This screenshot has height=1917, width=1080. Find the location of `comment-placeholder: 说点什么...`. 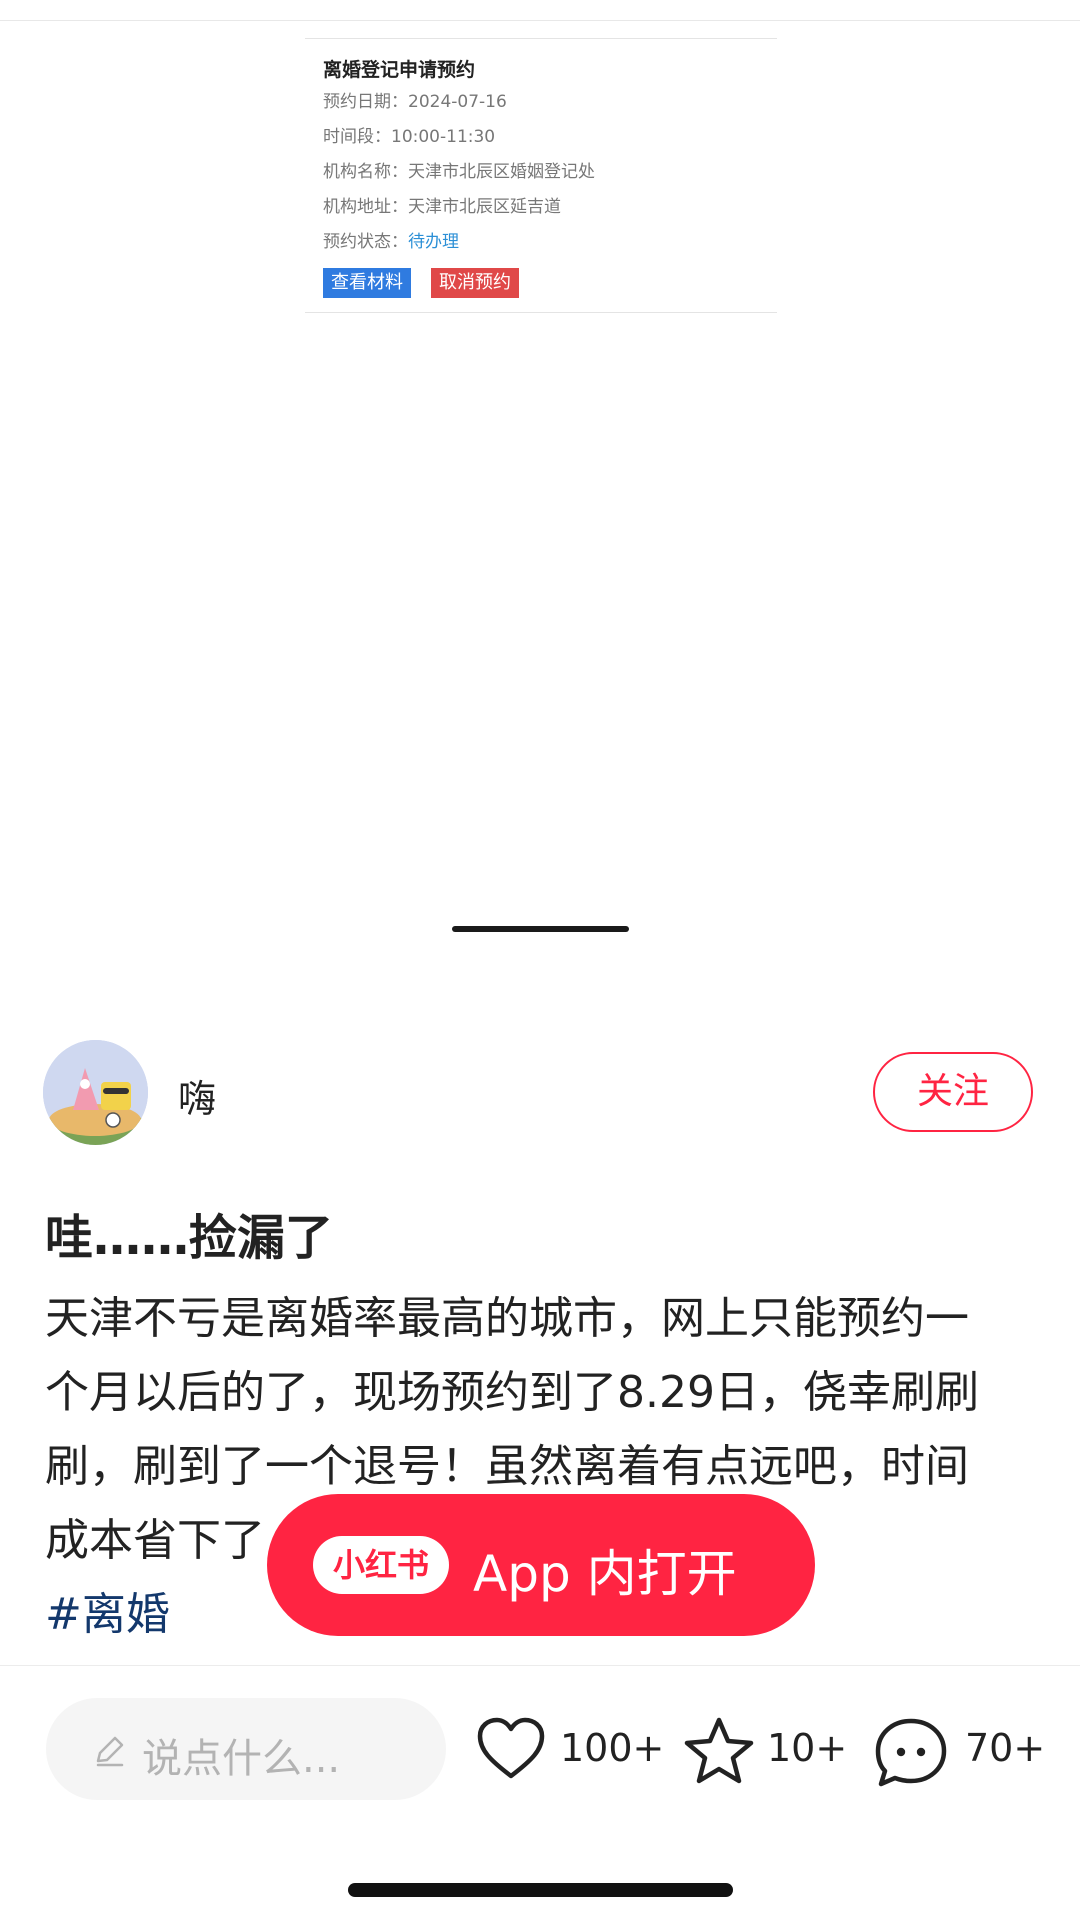

comment-placeholder: 说点什么... is located at coordinates (241, 1759).